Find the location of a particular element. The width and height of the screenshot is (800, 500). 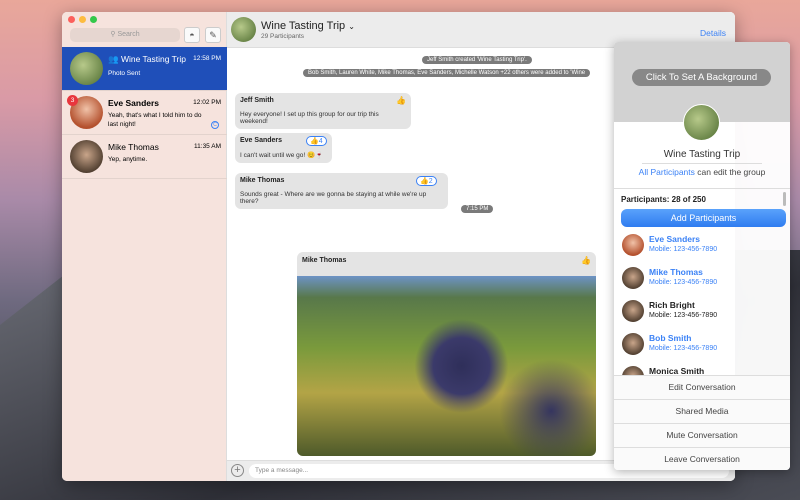

compose-button: ✎ is located at coordinates (213, 35).